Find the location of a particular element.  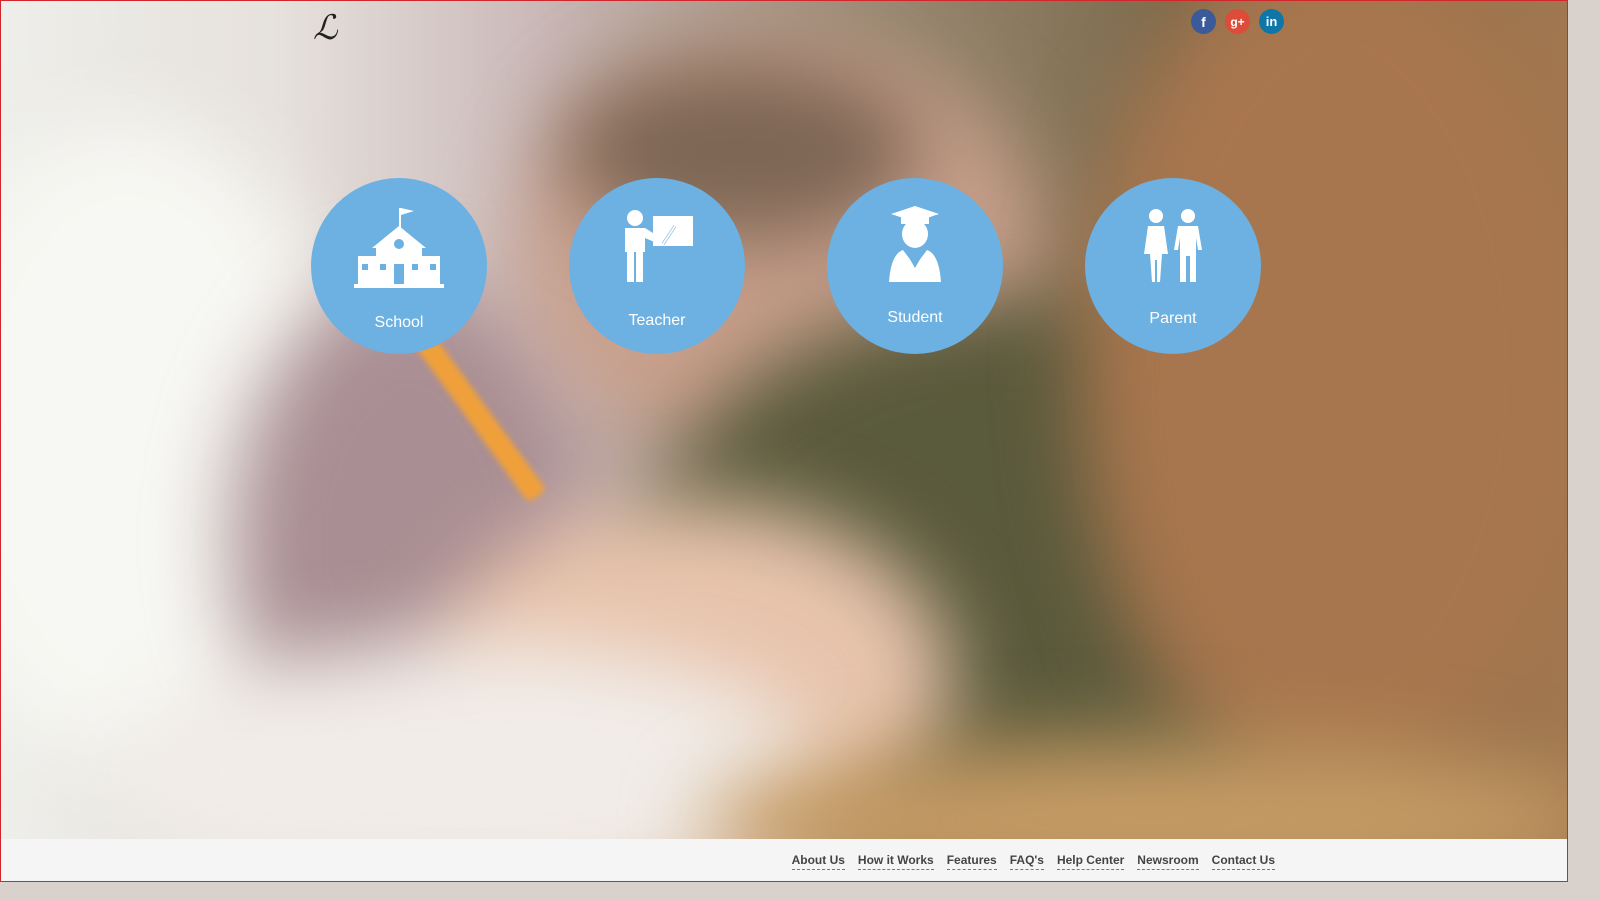

footer-link-about-us: About Us is located at coordinates (818, 861).